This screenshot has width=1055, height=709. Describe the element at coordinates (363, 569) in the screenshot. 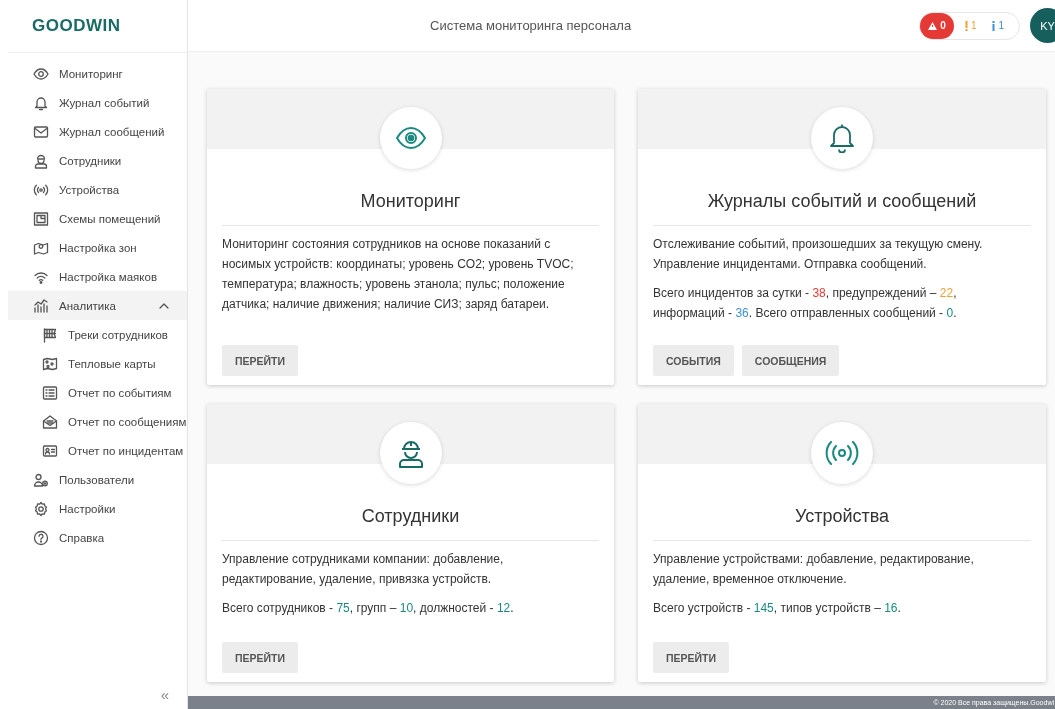

I see `card-description: Управление сотрудниками компании: добавление, редактирование, удаление, привязка устройств.` at that location.